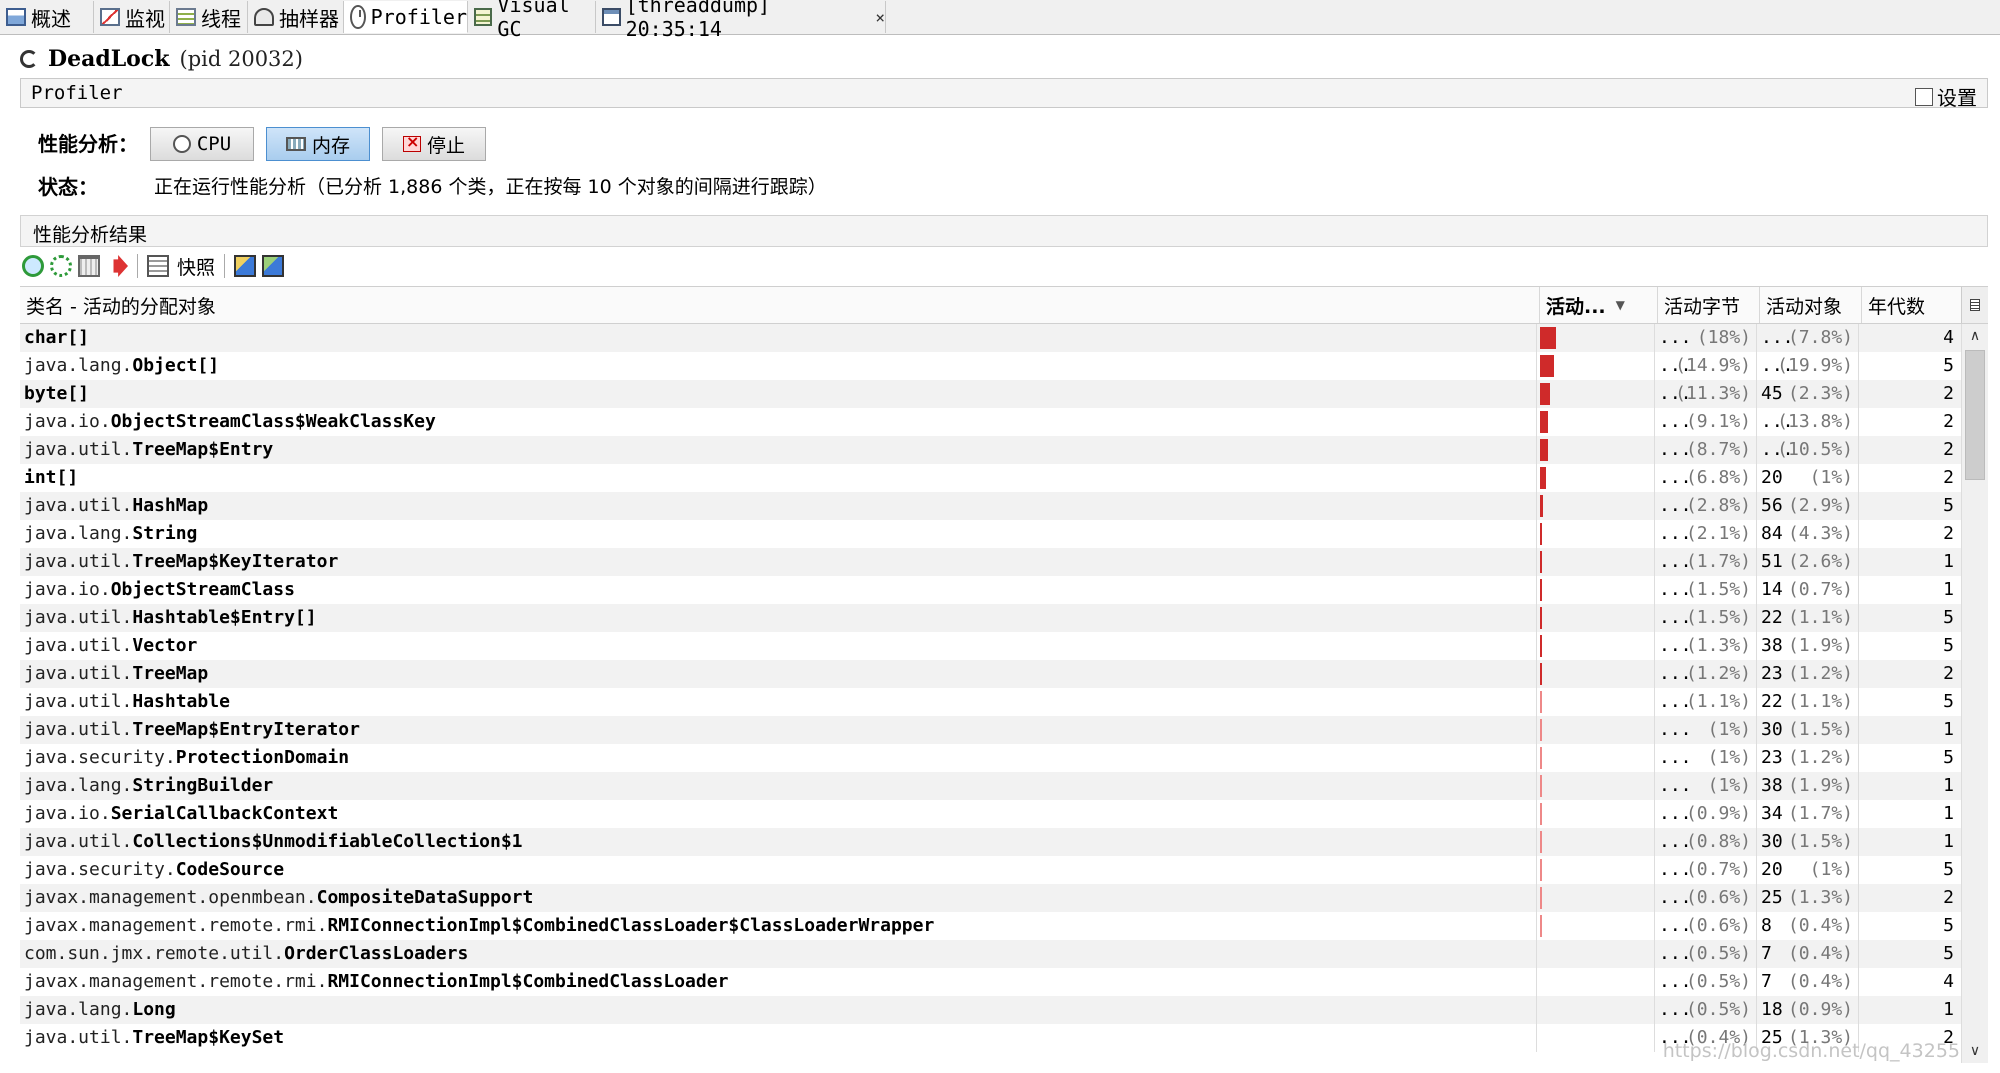 This screenshot has height=1073, width=2000. What do you see at coordinates (1924, 96) in the screenshot?
I see `settings-checkbox` at bounding box center [1924, 96].